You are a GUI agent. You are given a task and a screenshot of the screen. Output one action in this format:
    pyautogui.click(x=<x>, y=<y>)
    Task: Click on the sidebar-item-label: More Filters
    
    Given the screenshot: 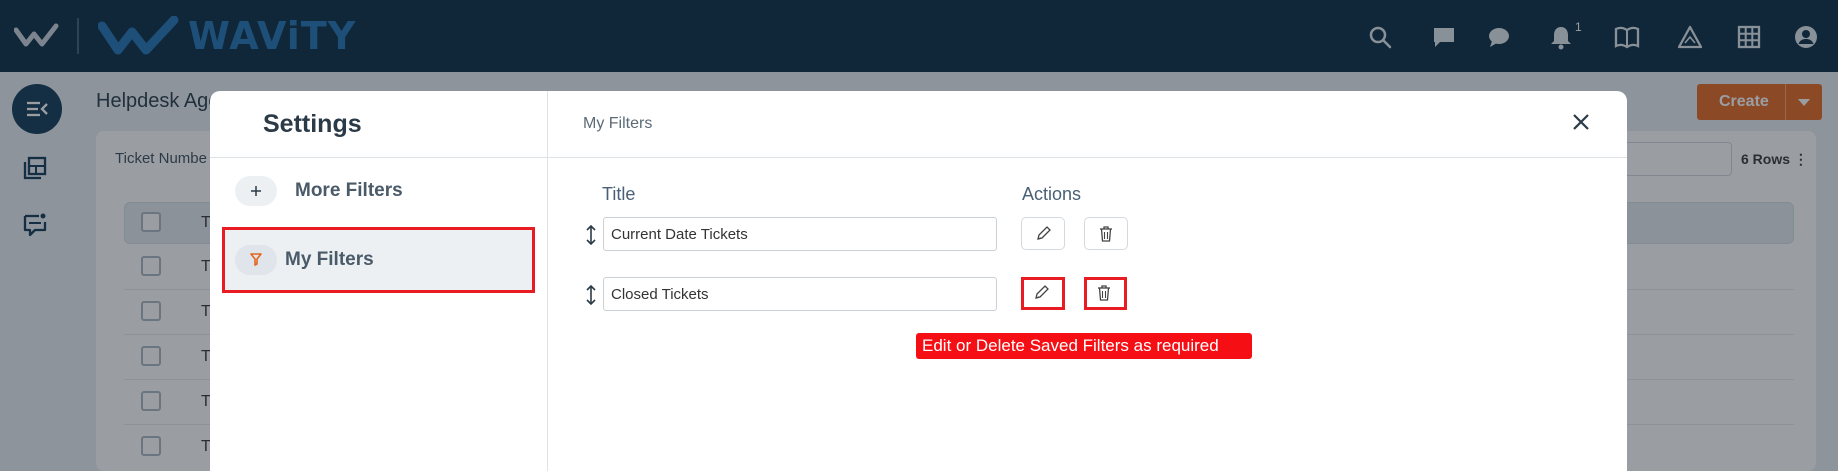 What is the action you would take?
    pyautogui.click(x=349, y=190)
    